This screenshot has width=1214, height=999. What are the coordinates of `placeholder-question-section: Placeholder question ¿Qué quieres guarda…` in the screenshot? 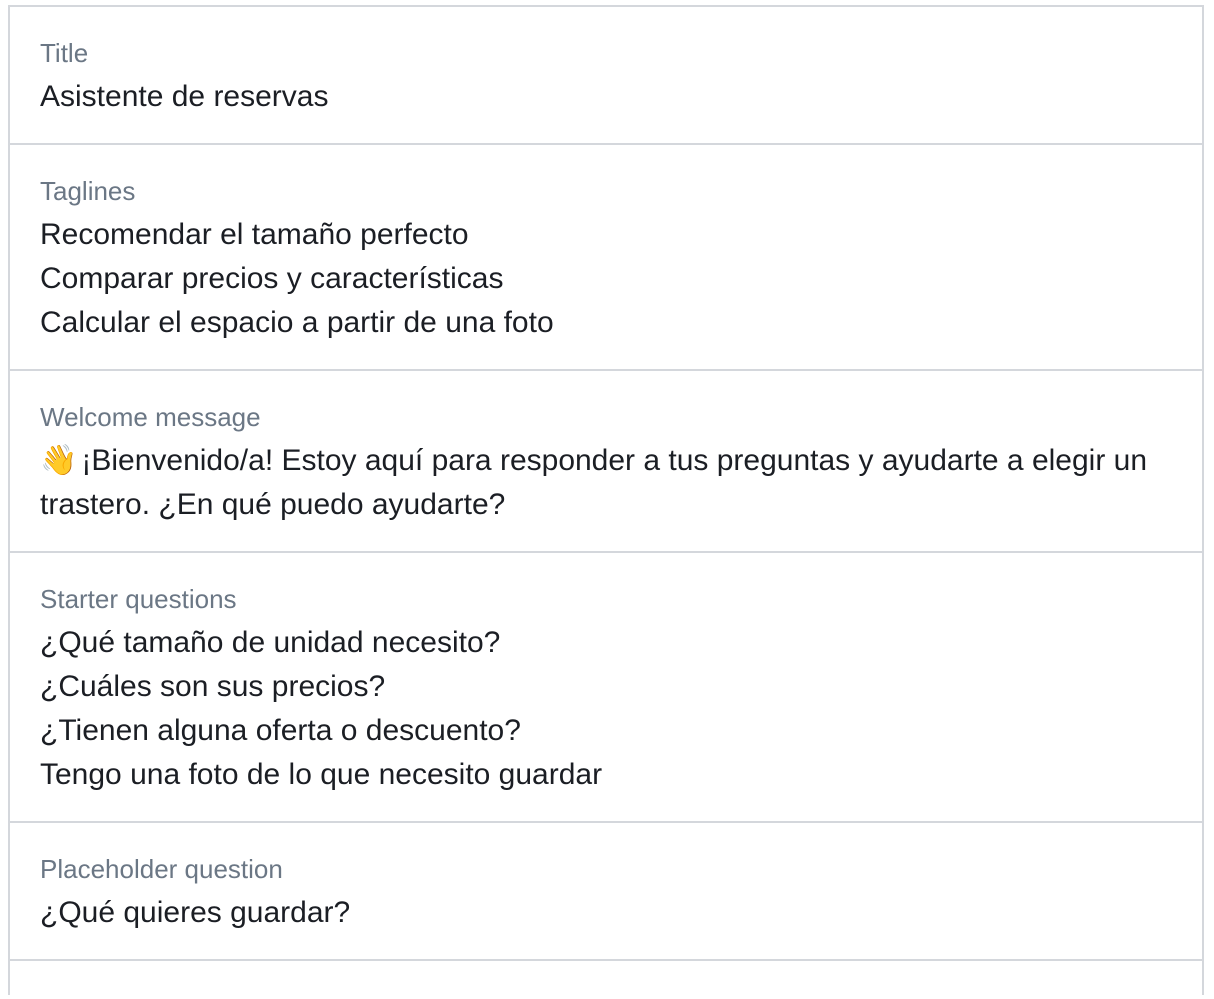 It's located at (606, 890).